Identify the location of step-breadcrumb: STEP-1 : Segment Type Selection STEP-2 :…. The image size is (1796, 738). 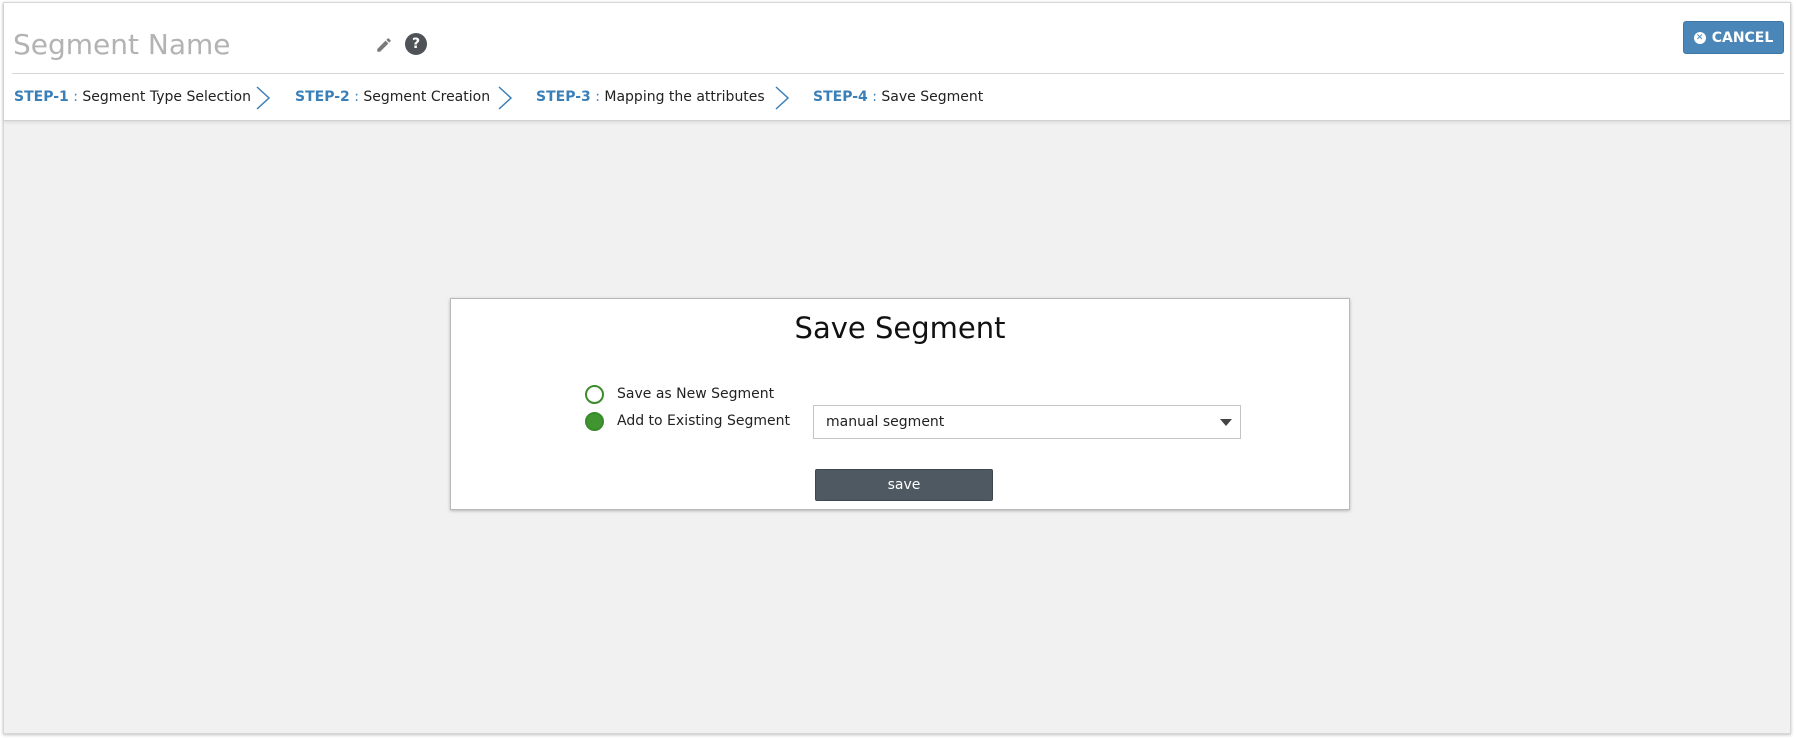
(611, 97).